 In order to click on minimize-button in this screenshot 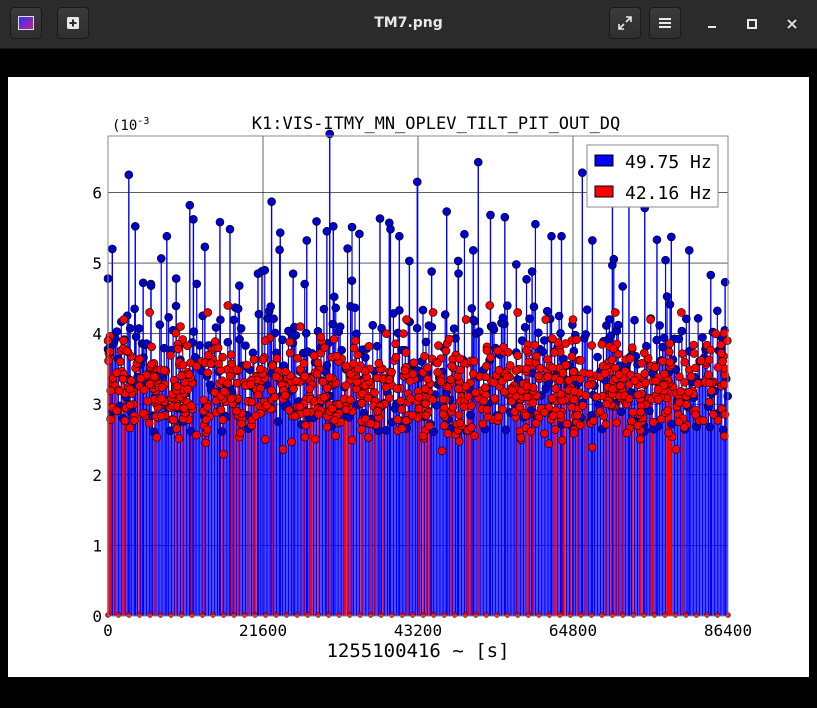, I will do `click(712, 24)`.